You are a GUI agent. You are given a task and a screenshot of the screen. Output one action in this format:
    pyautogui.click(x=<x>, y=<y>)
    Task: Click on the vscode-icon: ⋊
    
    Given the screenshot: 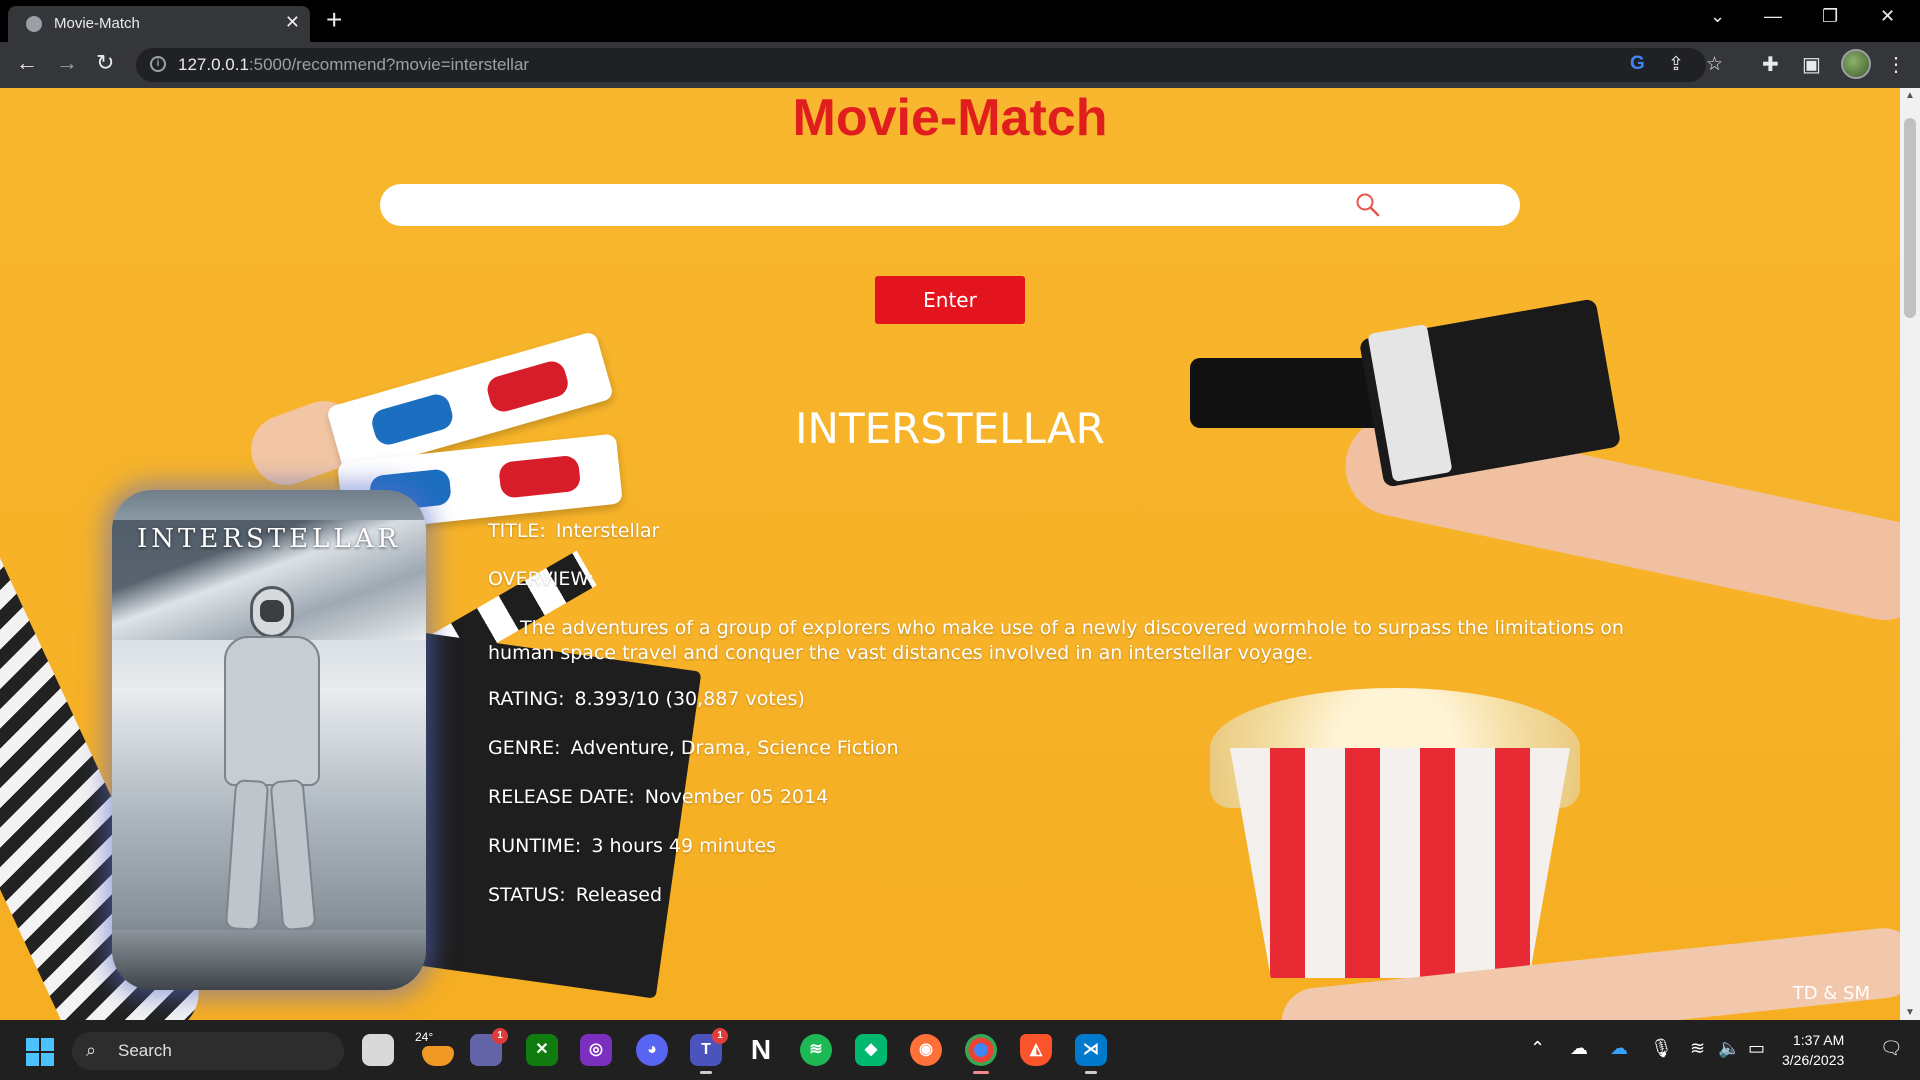 What is the action you would take?
    pyautogui.click(x=1091, y=1054)
    